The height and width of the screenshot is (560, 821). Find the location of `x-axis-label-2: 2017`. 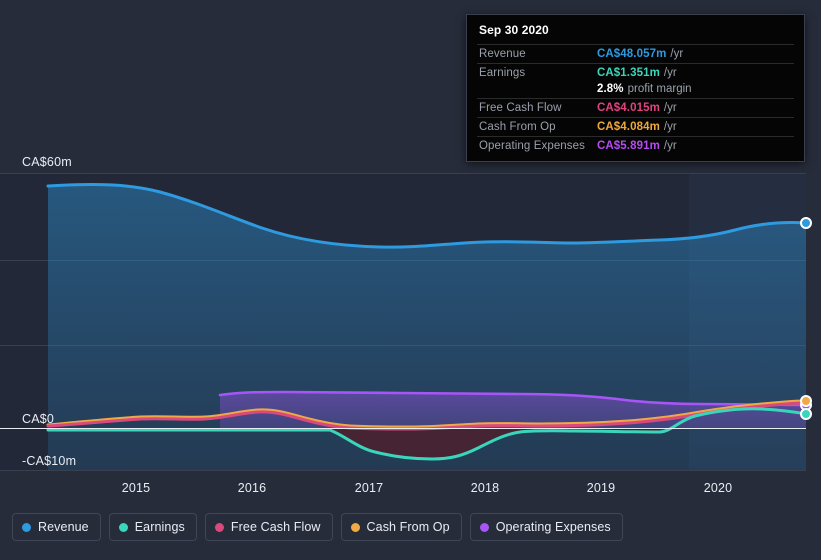

x-axis-label-2: 2017 is located at coordinates (369, 488).